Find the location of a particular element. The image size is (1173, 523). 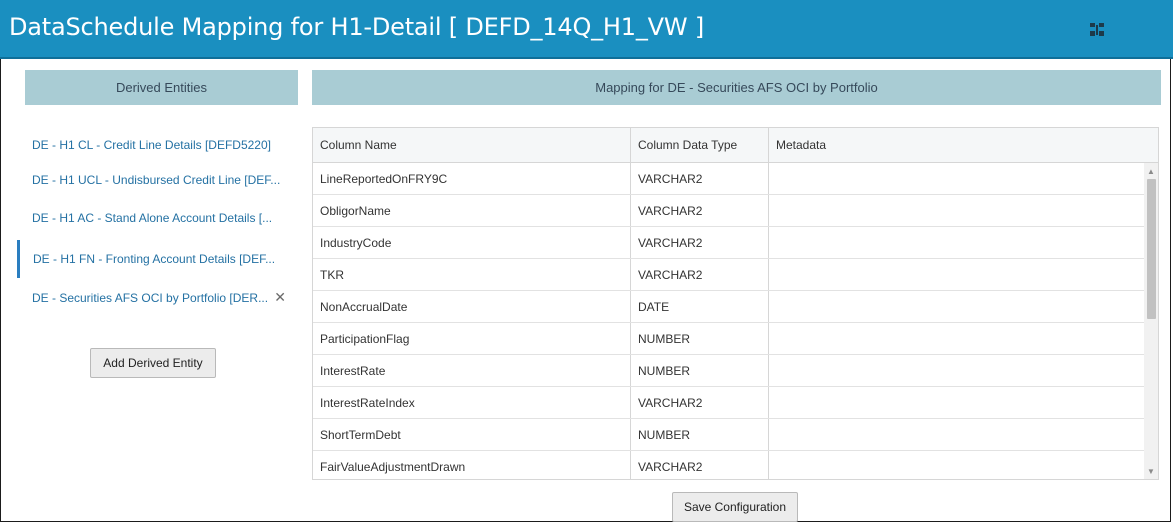

column-name-cell: FairValueAdjustmentDrawn is located at coordinates (472, 465).